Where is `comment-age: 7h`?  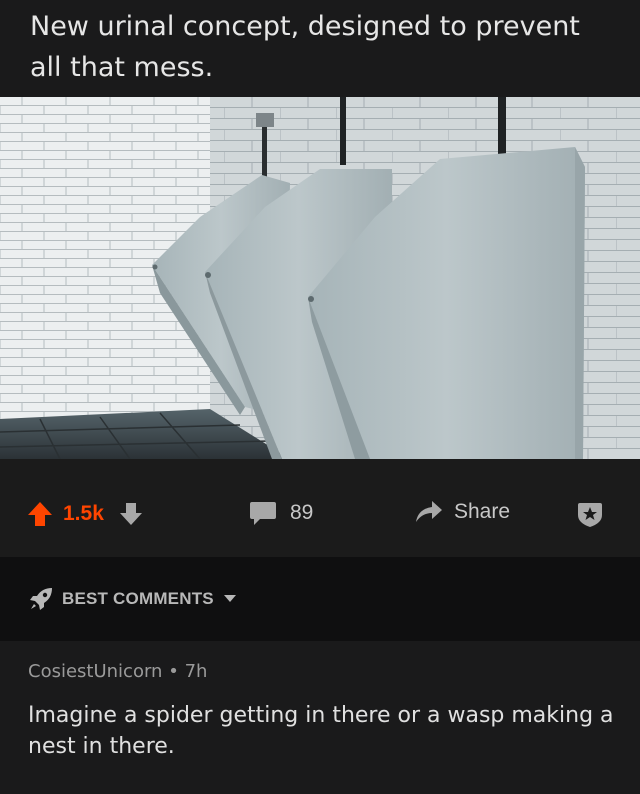
comment-age: 7h is located at coordinates (196, 671).